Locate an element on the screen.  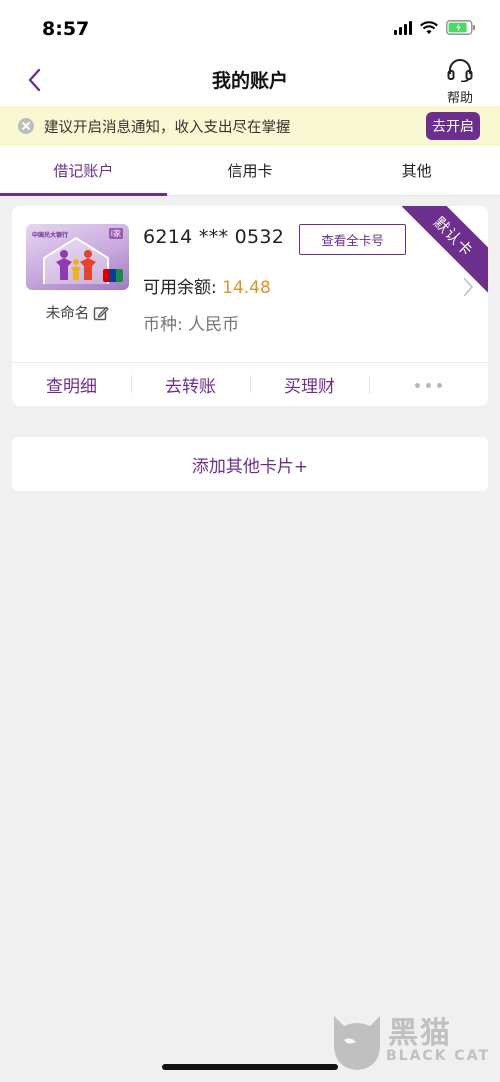
more-button is located at coordinates (428, 384).